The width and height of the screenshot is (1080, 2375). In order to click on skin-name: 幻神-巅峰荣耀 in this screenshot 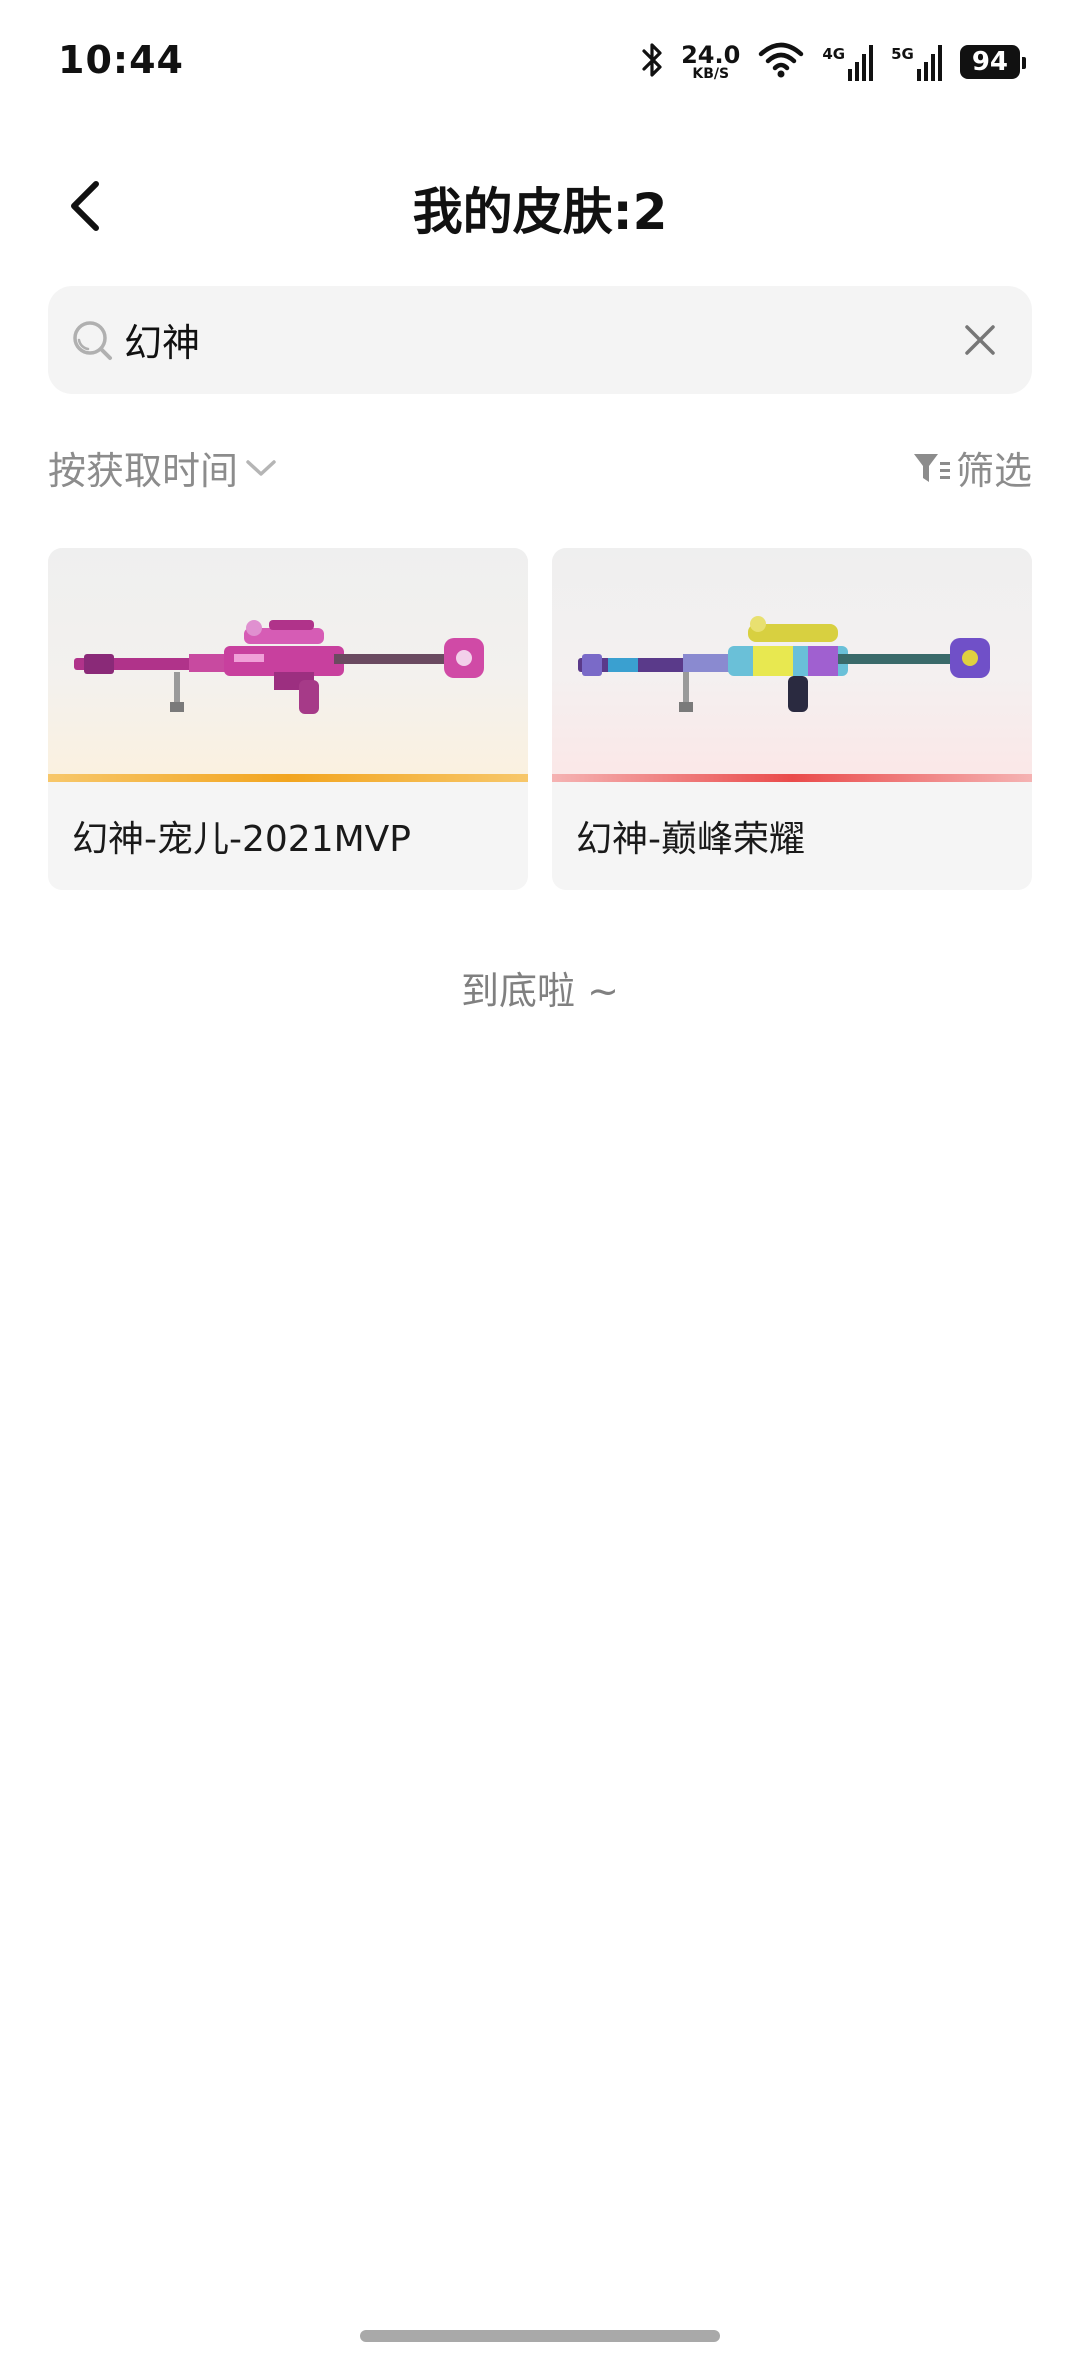, I will do `click(690, 839)`.